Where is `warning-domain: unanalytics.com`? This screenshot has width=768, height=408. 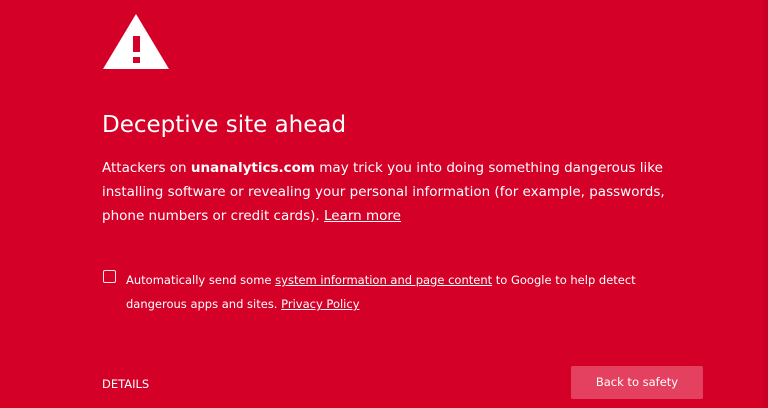
warning-domain: unanalytics.com is located at coordinates (252, 168).